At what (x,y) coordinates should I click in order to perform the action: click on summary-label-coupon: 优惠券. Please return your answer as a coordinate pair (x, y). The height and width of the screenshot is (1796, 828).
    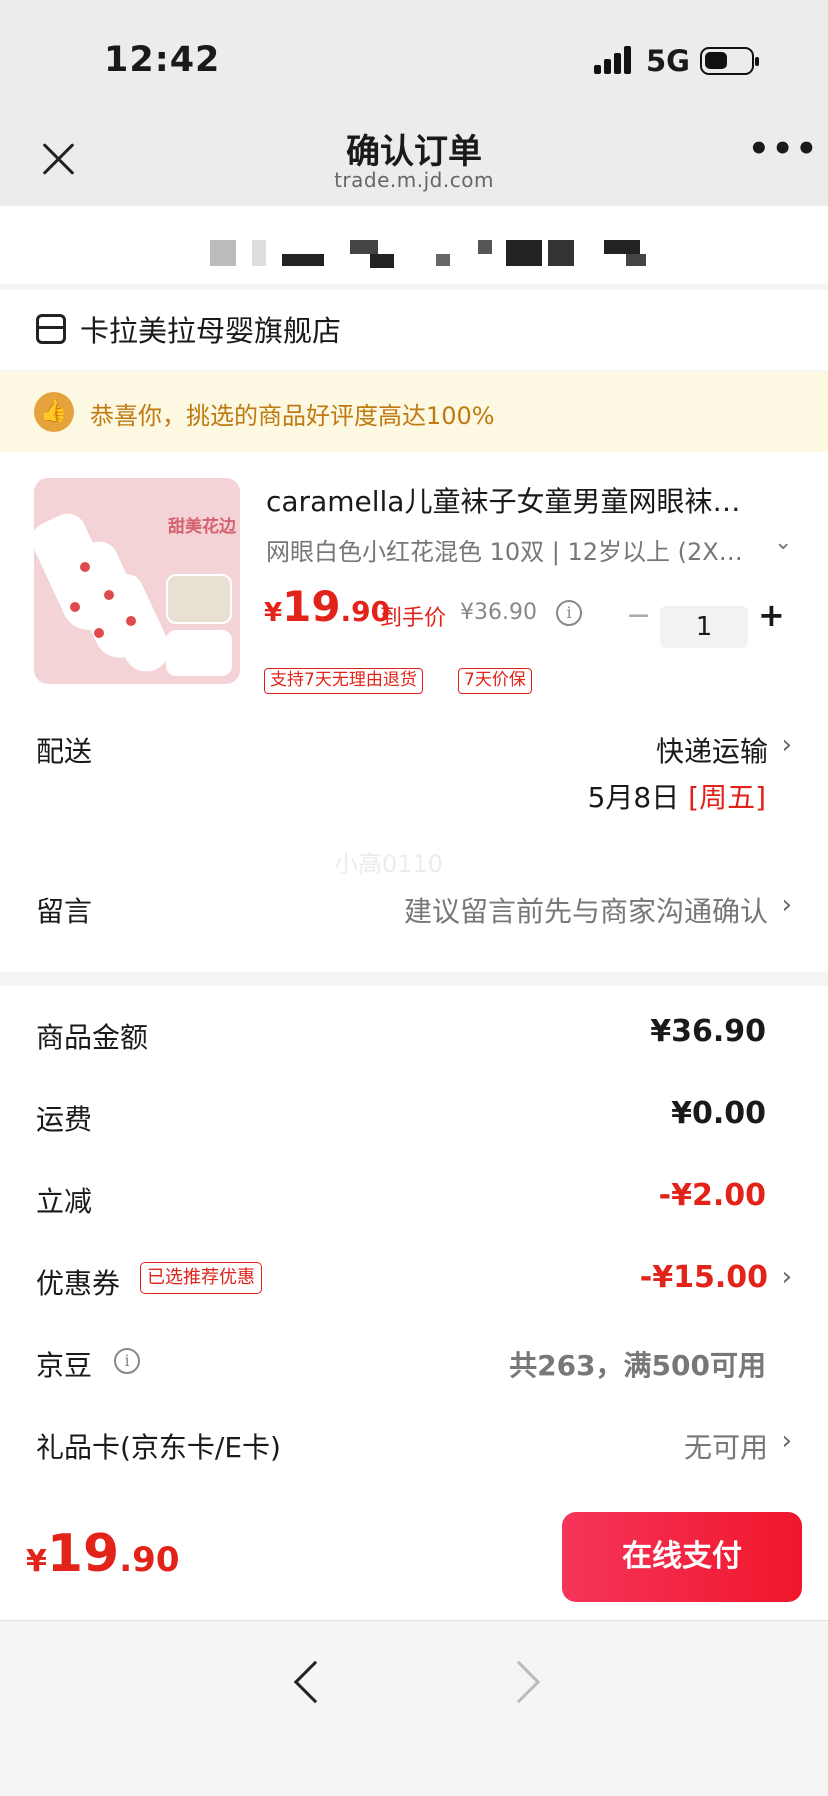
    Looking at the image, I should click on (78, 1283).